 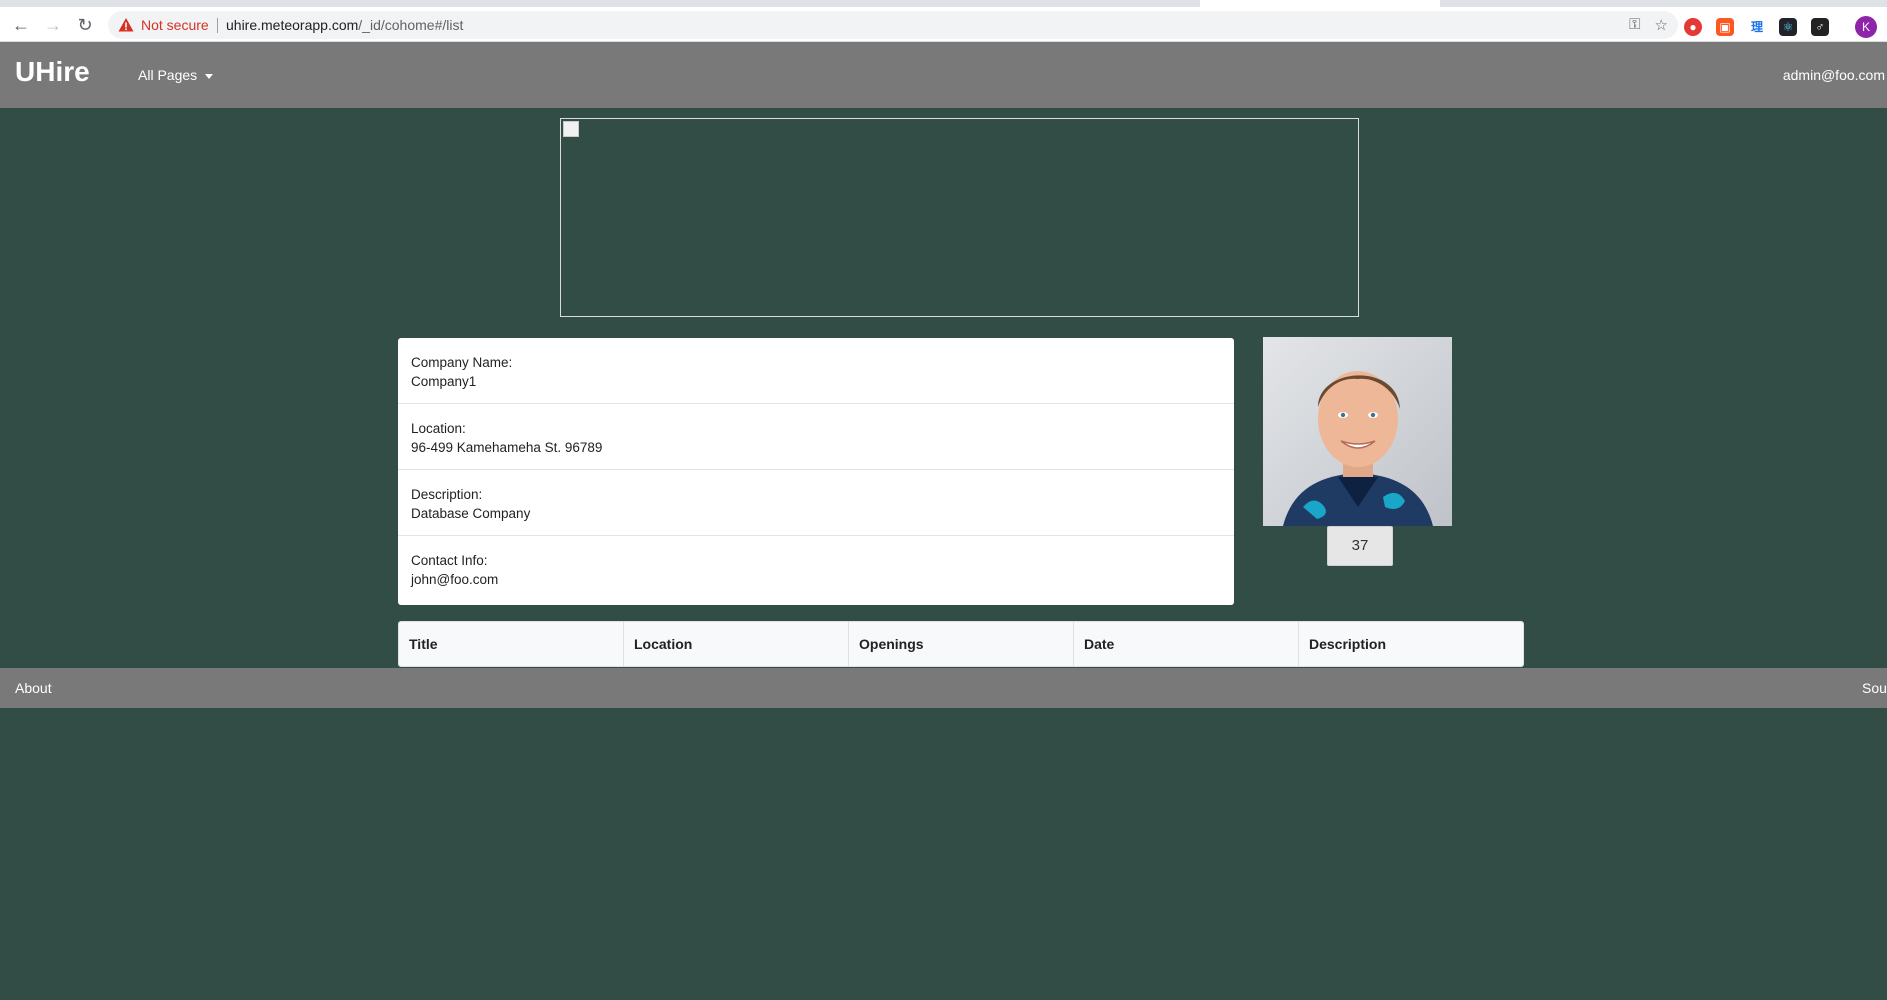 I want to click on field-value: 96-499 Kamehameha St. 96789, so click(x=507, y=447).